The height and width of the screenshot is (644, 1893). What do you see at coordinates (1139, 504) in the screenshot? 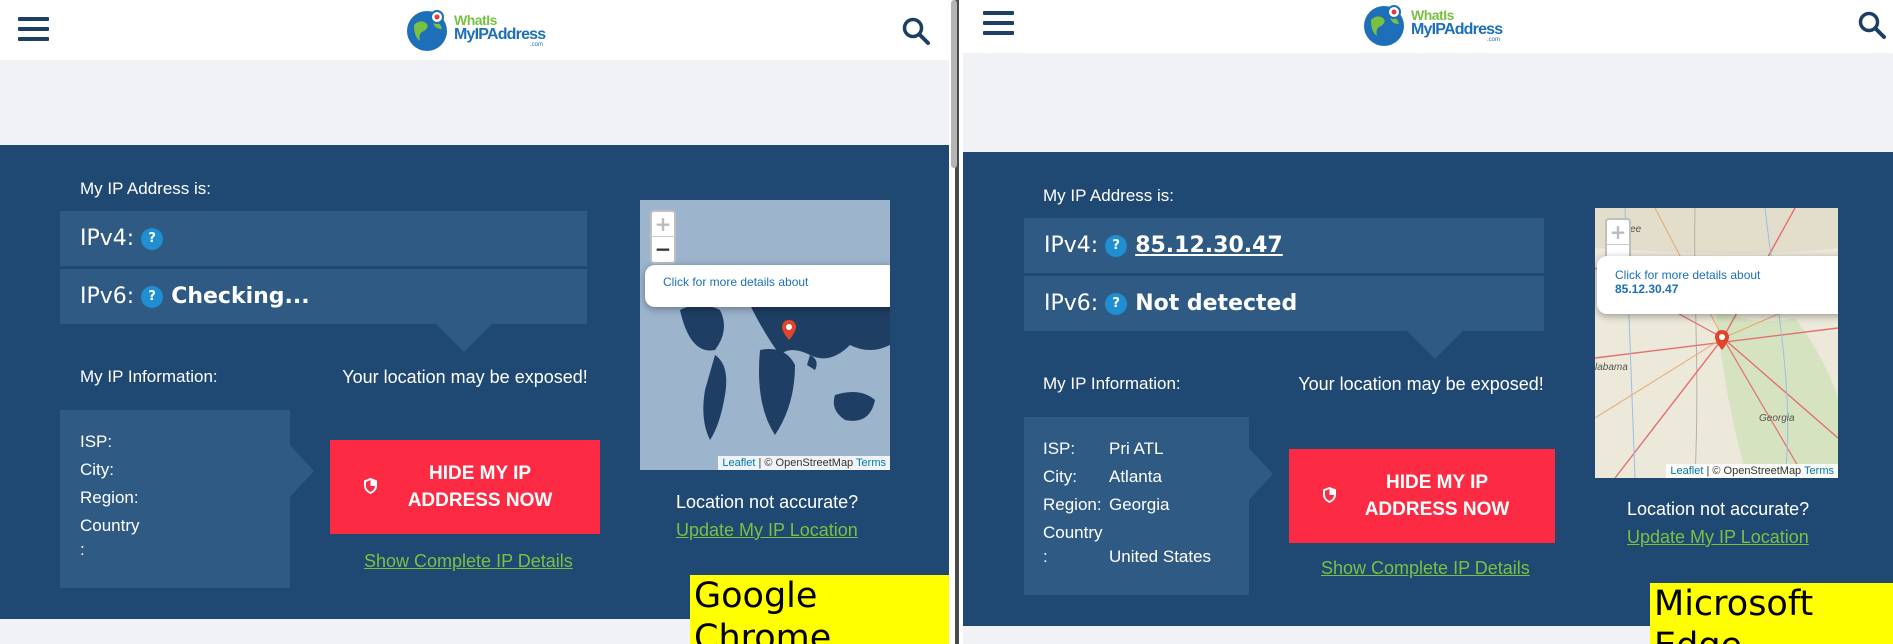
I see `region-value: Georgia` at bounding box center [1139, 504].